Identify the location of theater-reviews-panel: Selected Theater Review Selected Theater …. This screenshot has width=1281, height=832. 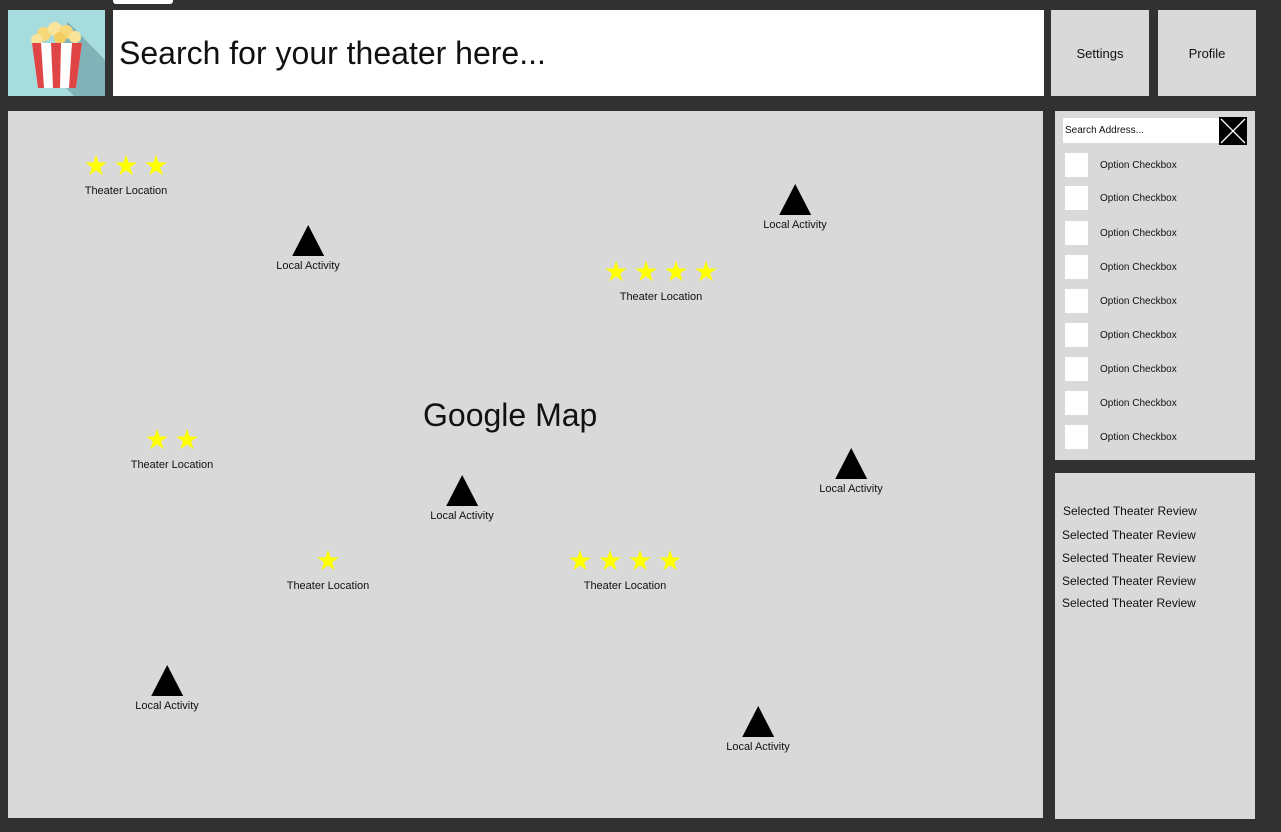
(1155, 646).